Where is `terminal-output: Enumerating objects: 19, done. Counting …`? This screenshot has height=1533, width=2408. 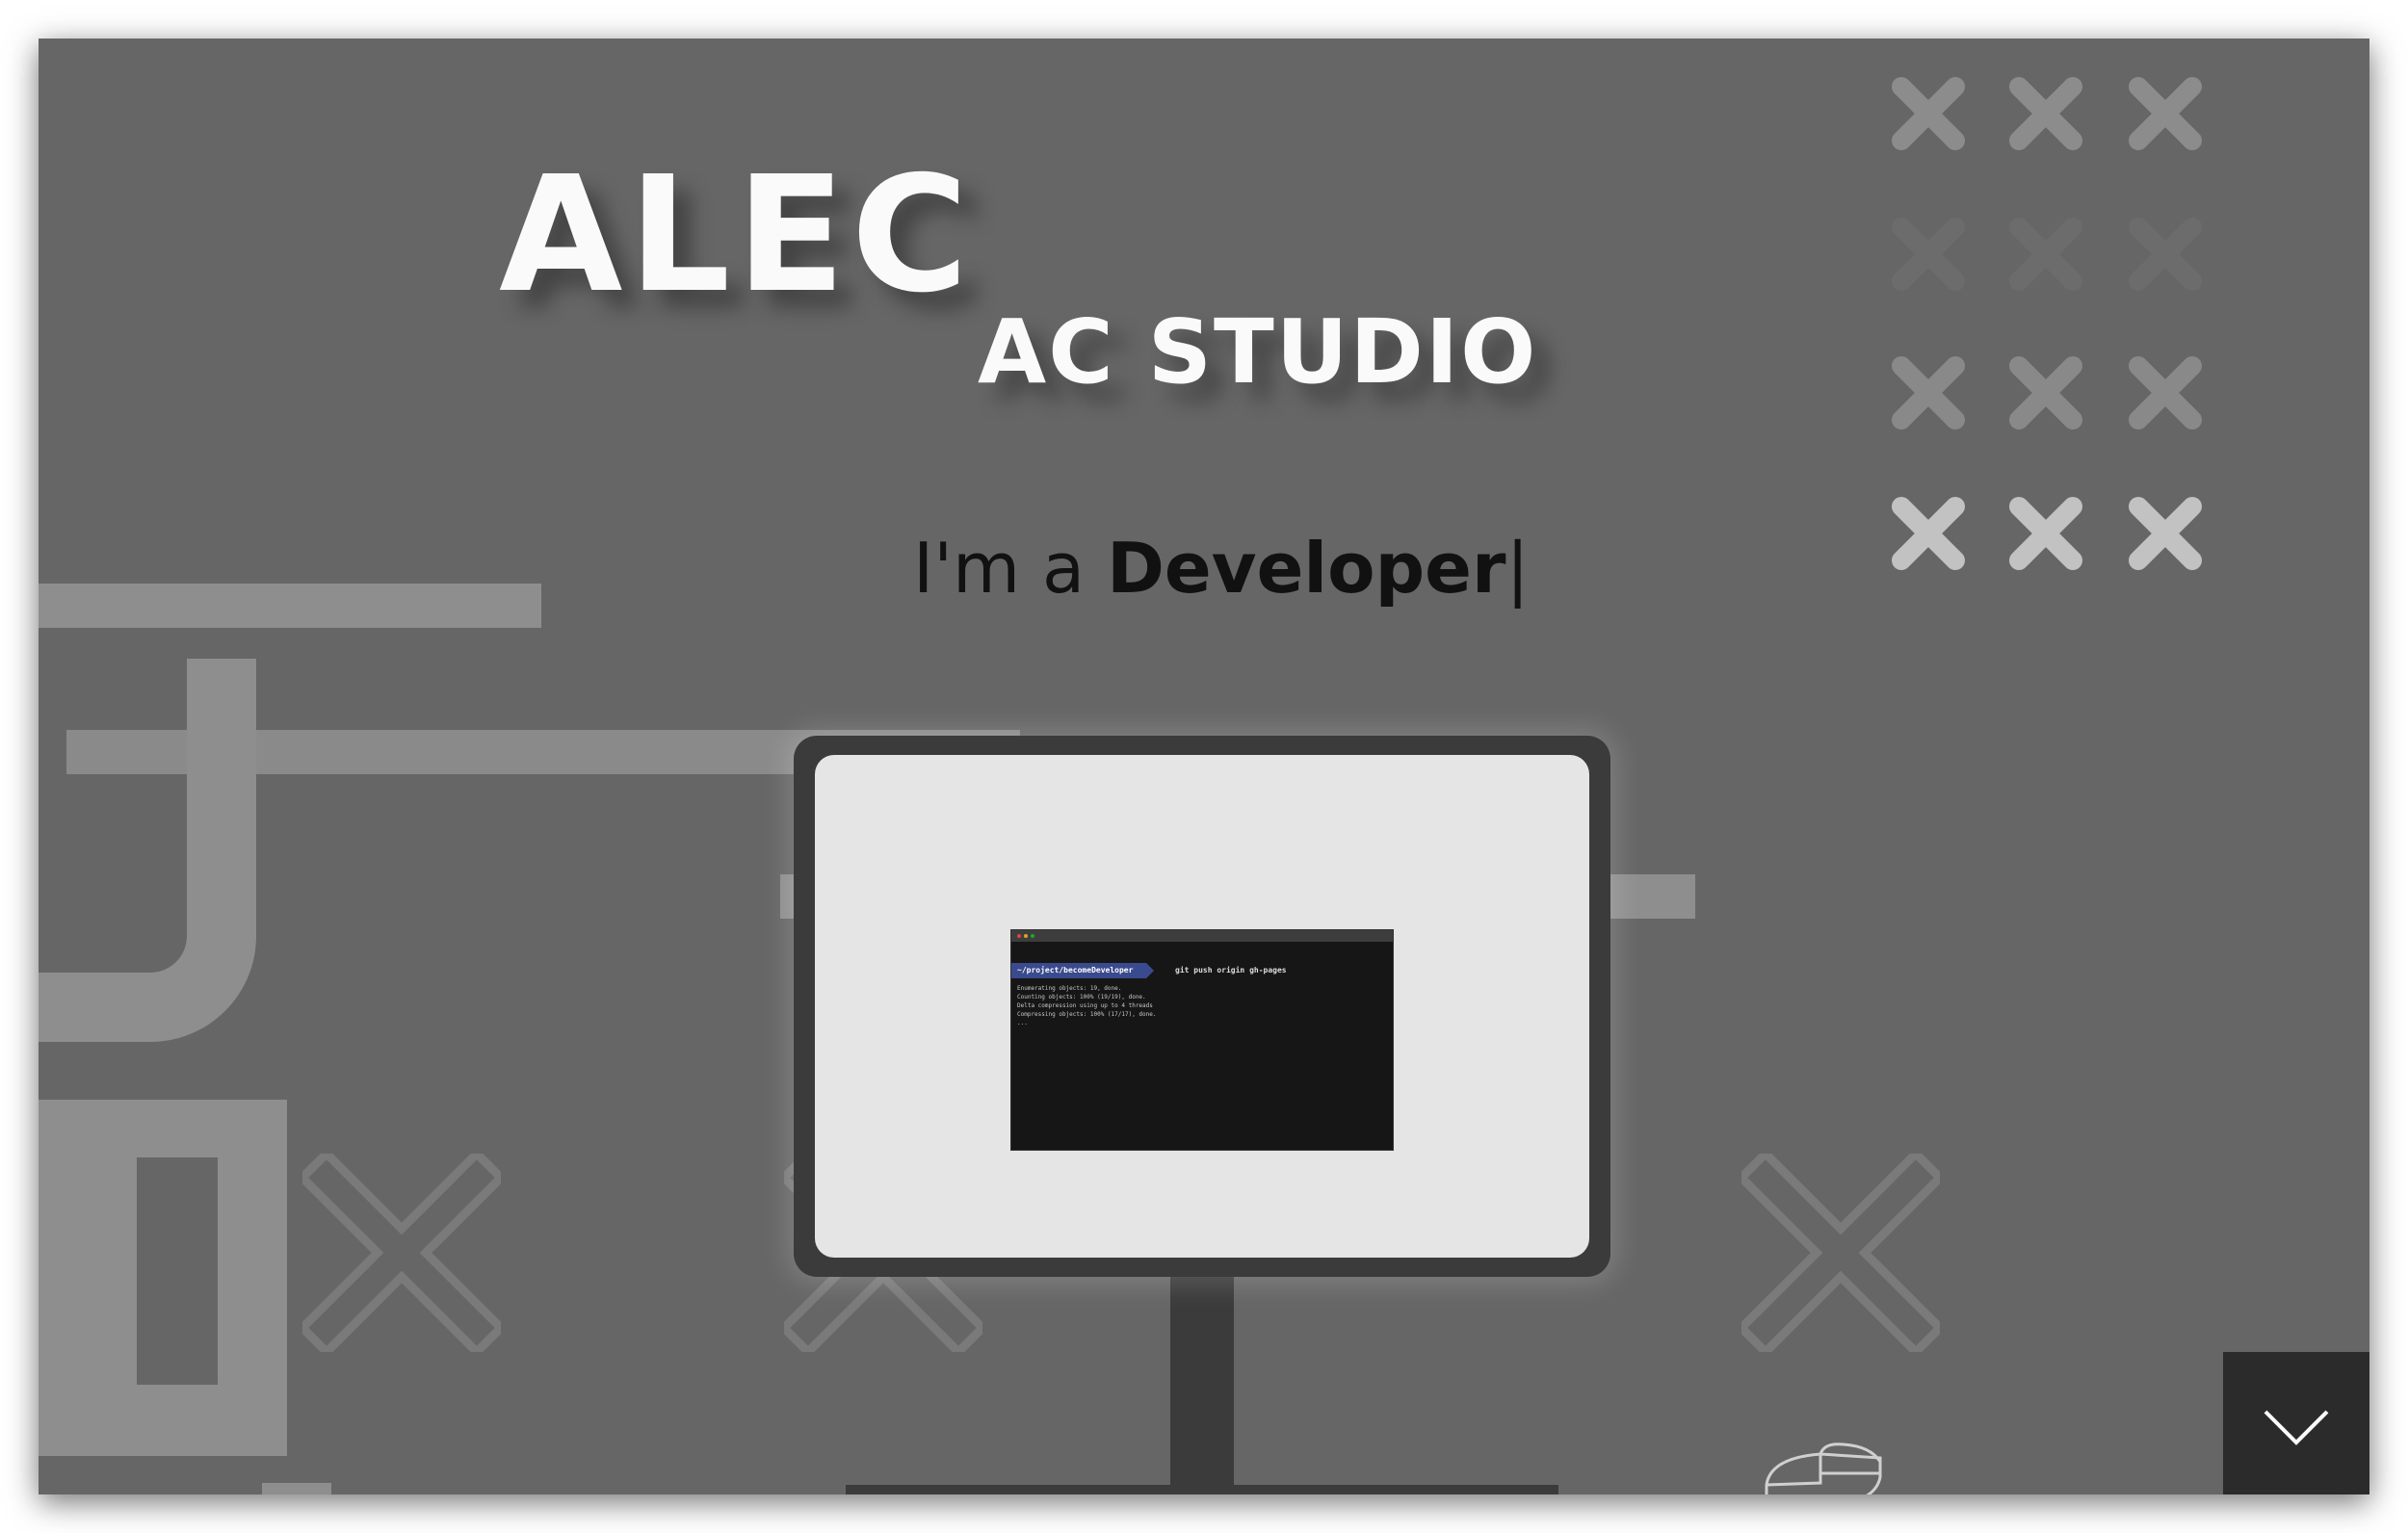
terminal-output: Enumerating objects: 19, done. Counting … is located at coordinates (1202, 1005).